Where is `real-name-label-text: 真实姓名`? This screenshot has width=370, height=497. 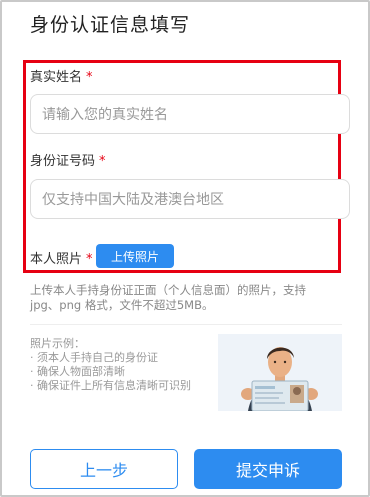
real-name-label-text: 真实姓名 is located at coordinates (56, 77).